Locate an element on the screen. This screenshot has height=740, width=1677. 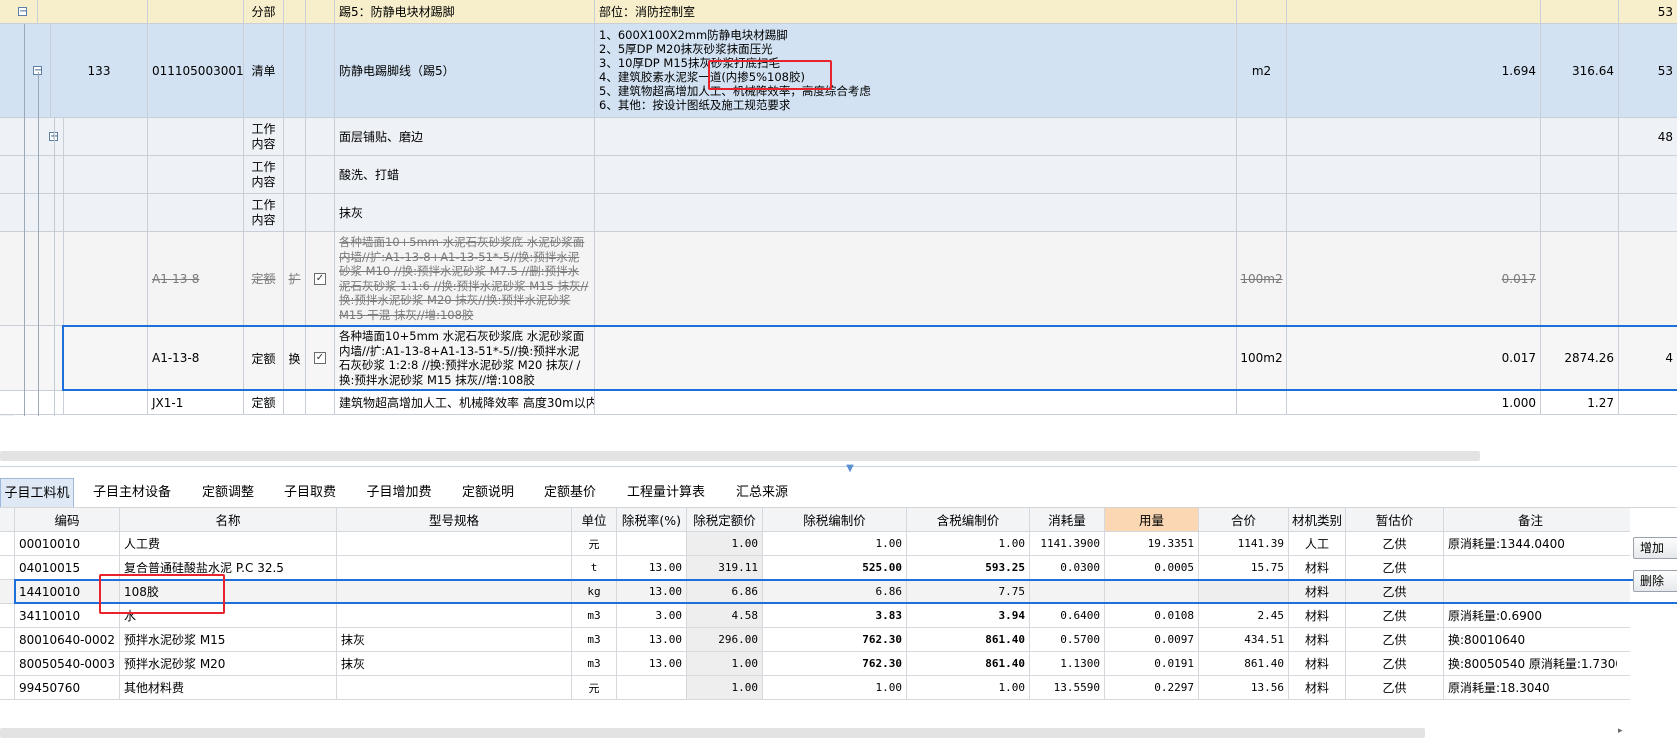
quota-checkbox: ✓ is located at coordinates (320, 278).